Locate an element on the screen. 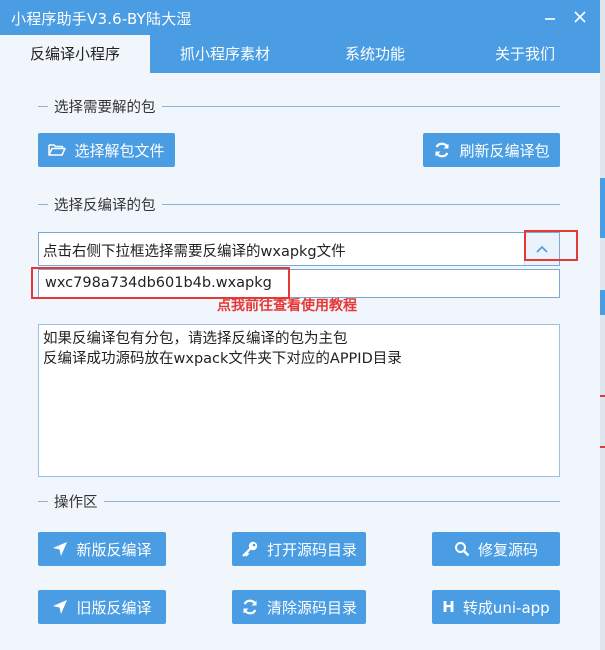  tab-bar: 反编译小程序 抓小程序素材 系统功能 关于我们 is located at coordinates (300, 54).